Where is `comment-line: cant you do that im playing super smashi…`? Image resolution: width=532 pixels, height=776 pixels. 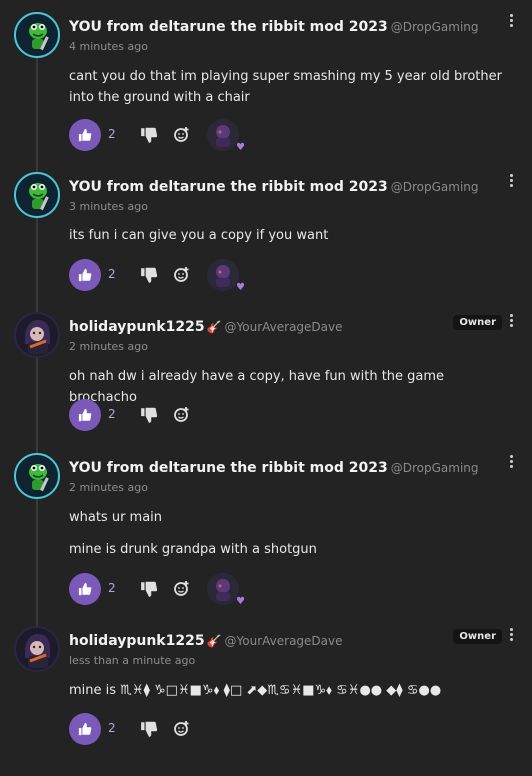 comment-line: cant you do that im playing super smashi… is located at coordinates (285, 87).